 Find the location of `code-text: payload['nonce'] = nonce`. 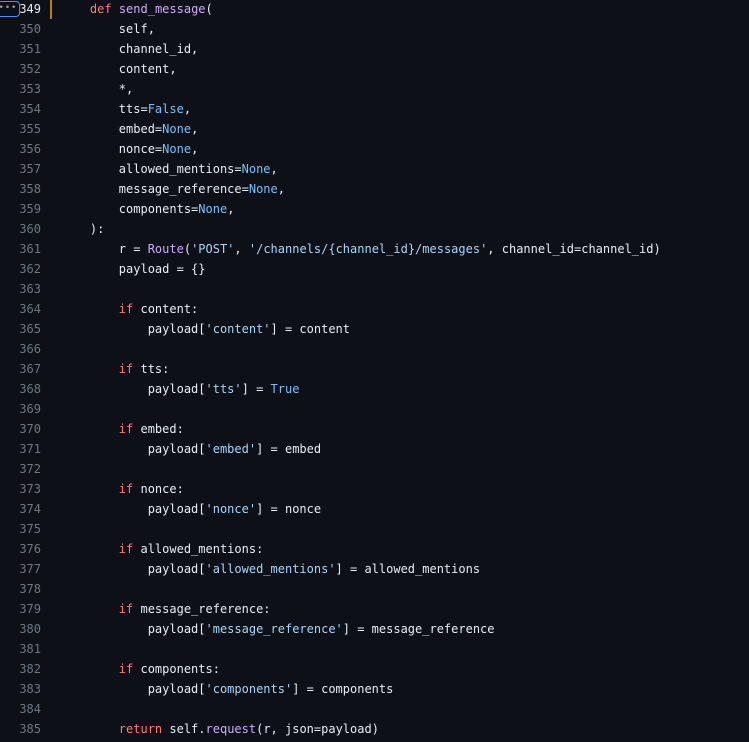

code-text: payload['nonce'] = nonce is located at coordinates (191, 509).